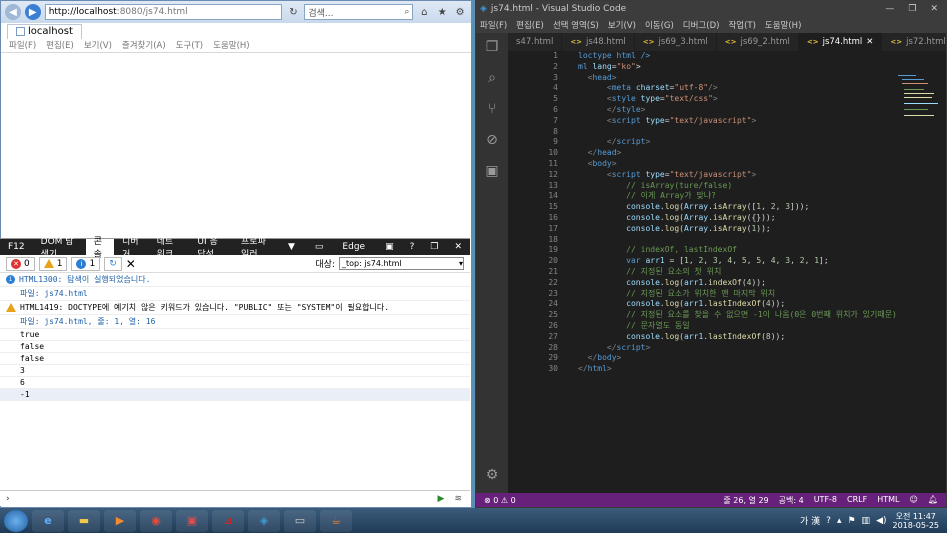  Describe the element at coordinates (810, 520) in the screenshot. I see `ime-indicator: 가 漢` at that location.